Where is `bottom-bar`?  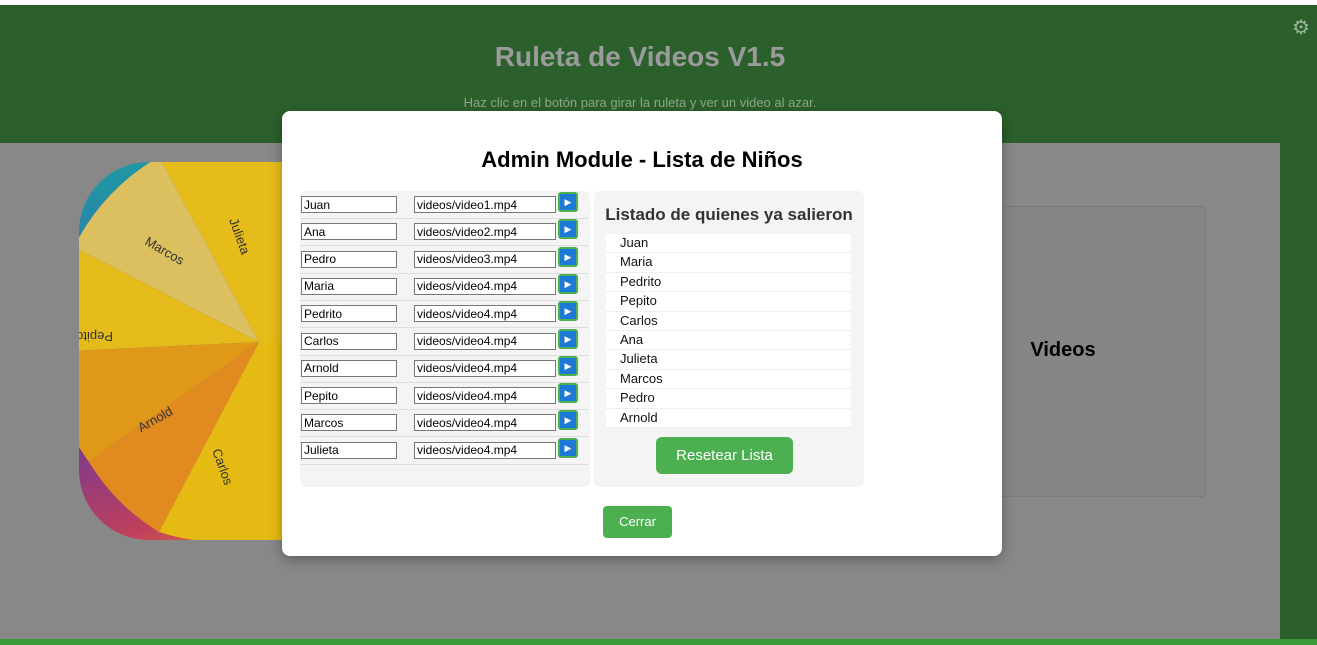
bottom-bar is located at coordinates (658, 642).